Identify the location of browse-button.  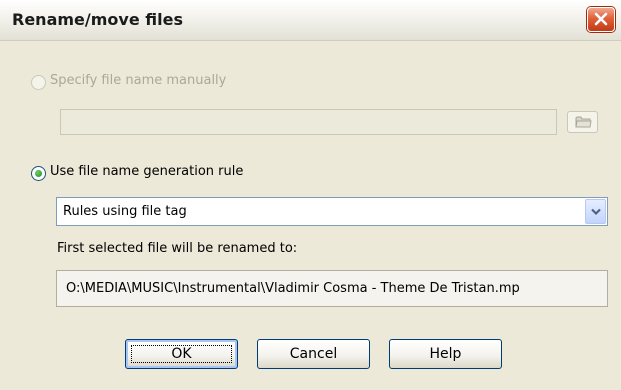
(582, 122).